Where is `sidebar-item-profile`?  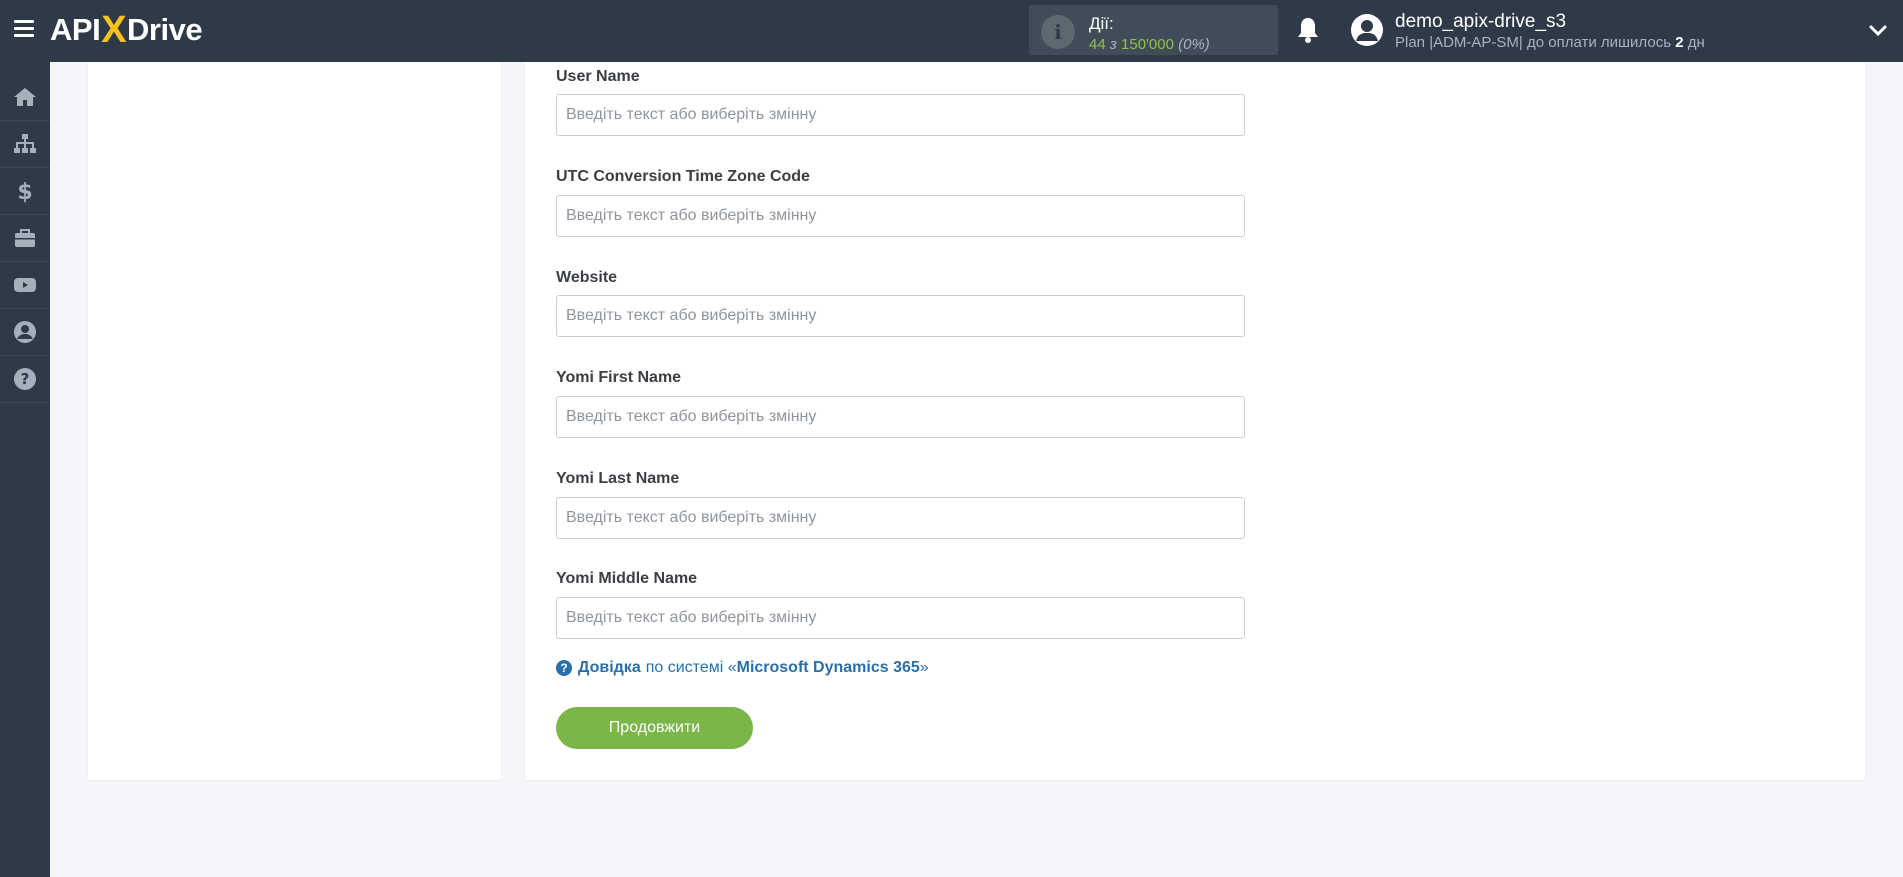
sidebar-item-profile is located at coordinates (25, 332).